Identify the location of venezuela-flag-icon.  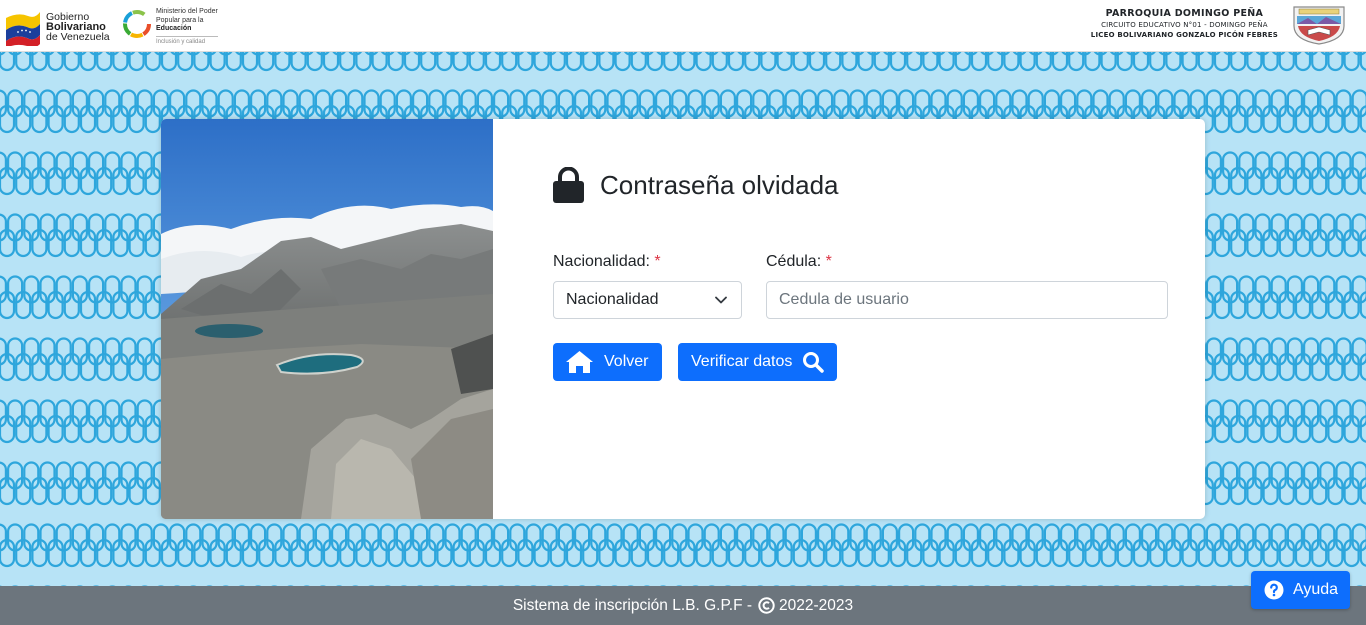
(23, 29).